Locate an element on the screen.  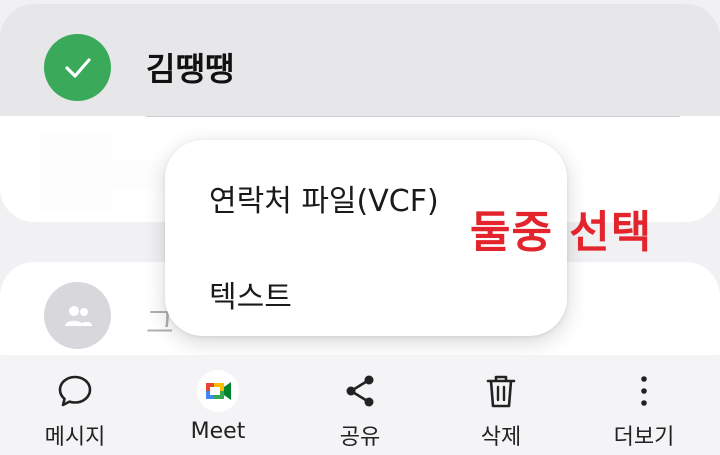
divider is located at coordinates (413, 116).